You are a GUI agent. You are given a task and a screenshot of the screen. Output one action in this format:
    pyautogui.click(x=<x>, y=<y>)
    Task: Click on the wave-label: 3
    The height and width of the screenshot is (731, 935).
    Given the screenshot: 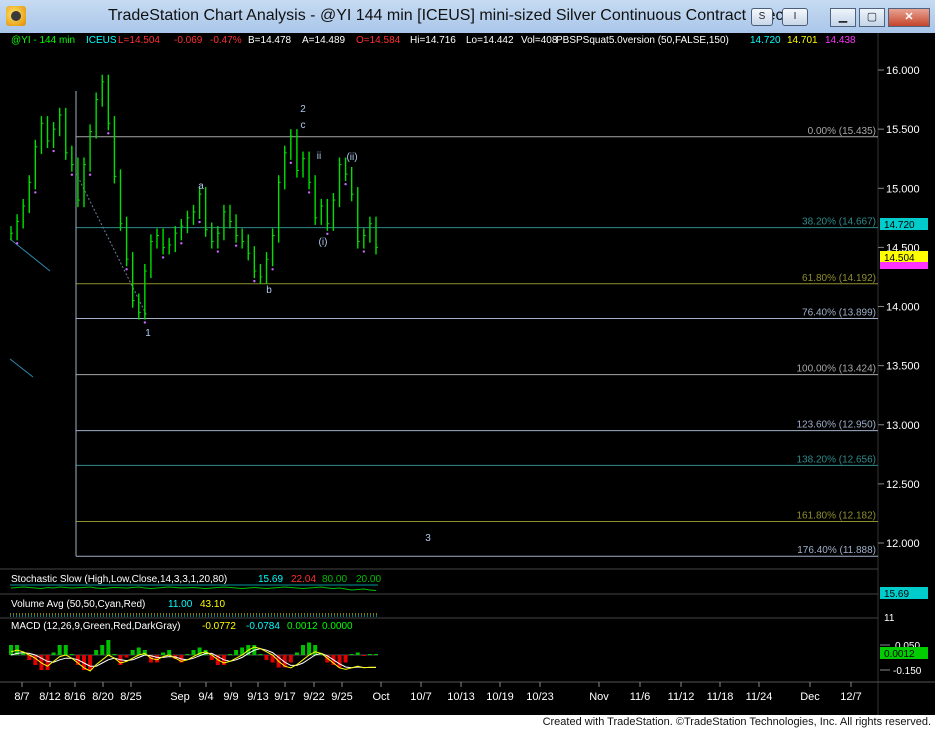 What is the action you would take?
    pyautogui.click(x=428, y=538)
    